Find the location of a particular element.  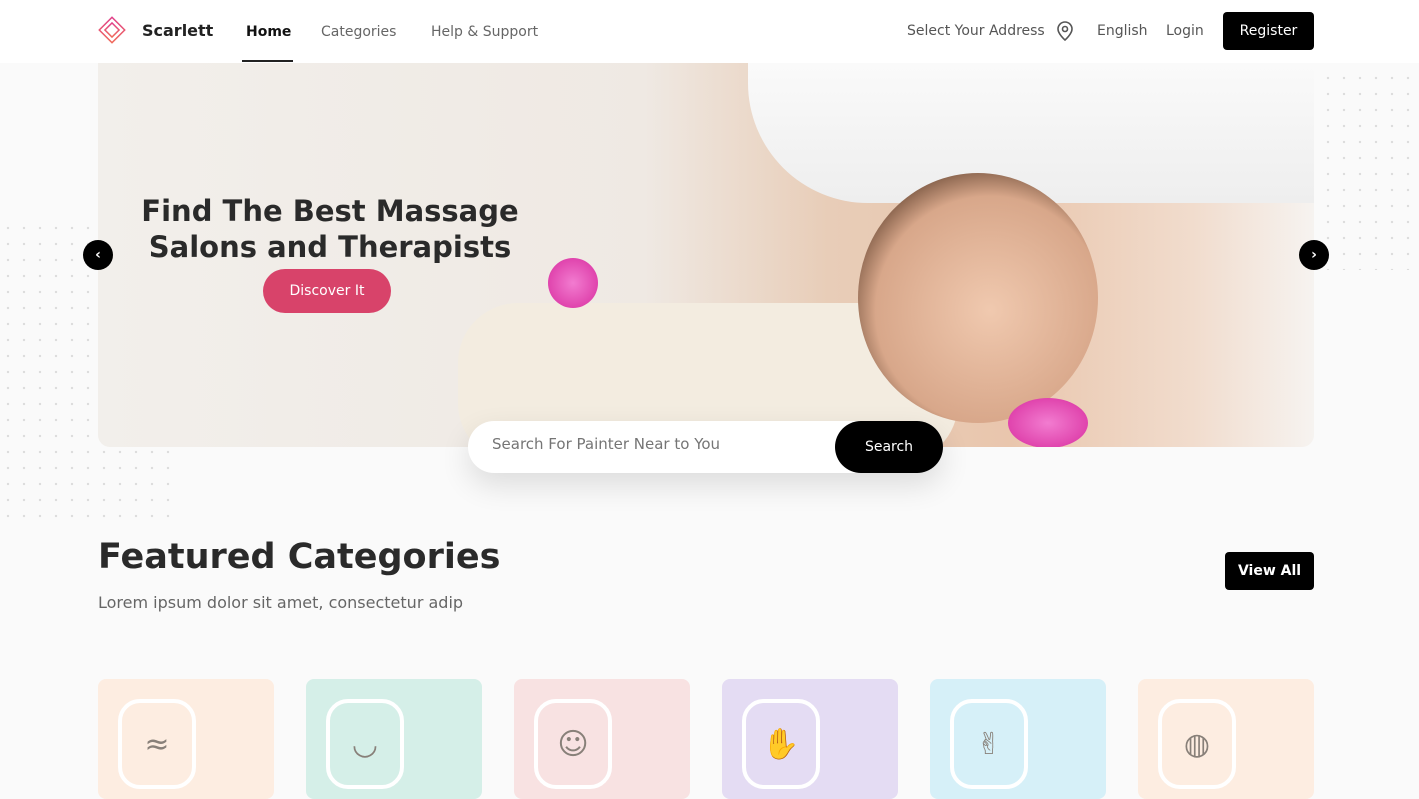

brand-name: Scarlett is located at coordinates (178, 30).